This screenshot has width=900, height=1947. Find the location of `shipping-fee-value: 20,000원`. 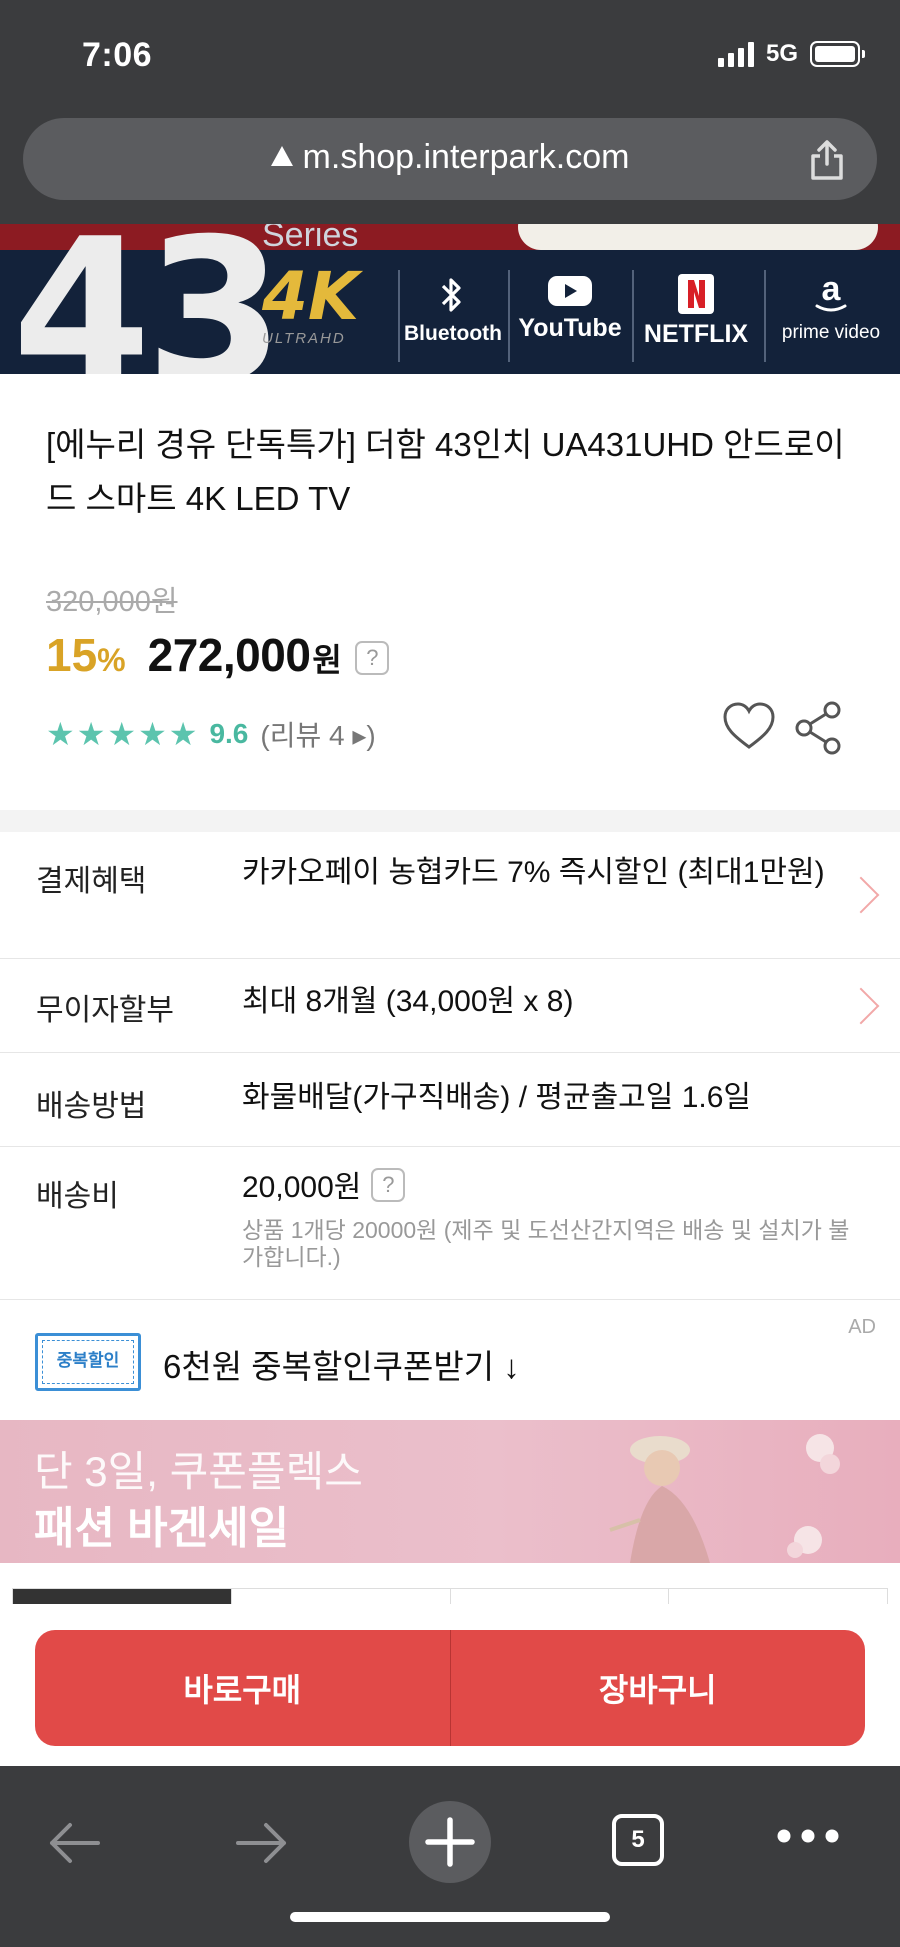

shipping-fee-value: 20,000원 is located at coordinates (302, 1187).